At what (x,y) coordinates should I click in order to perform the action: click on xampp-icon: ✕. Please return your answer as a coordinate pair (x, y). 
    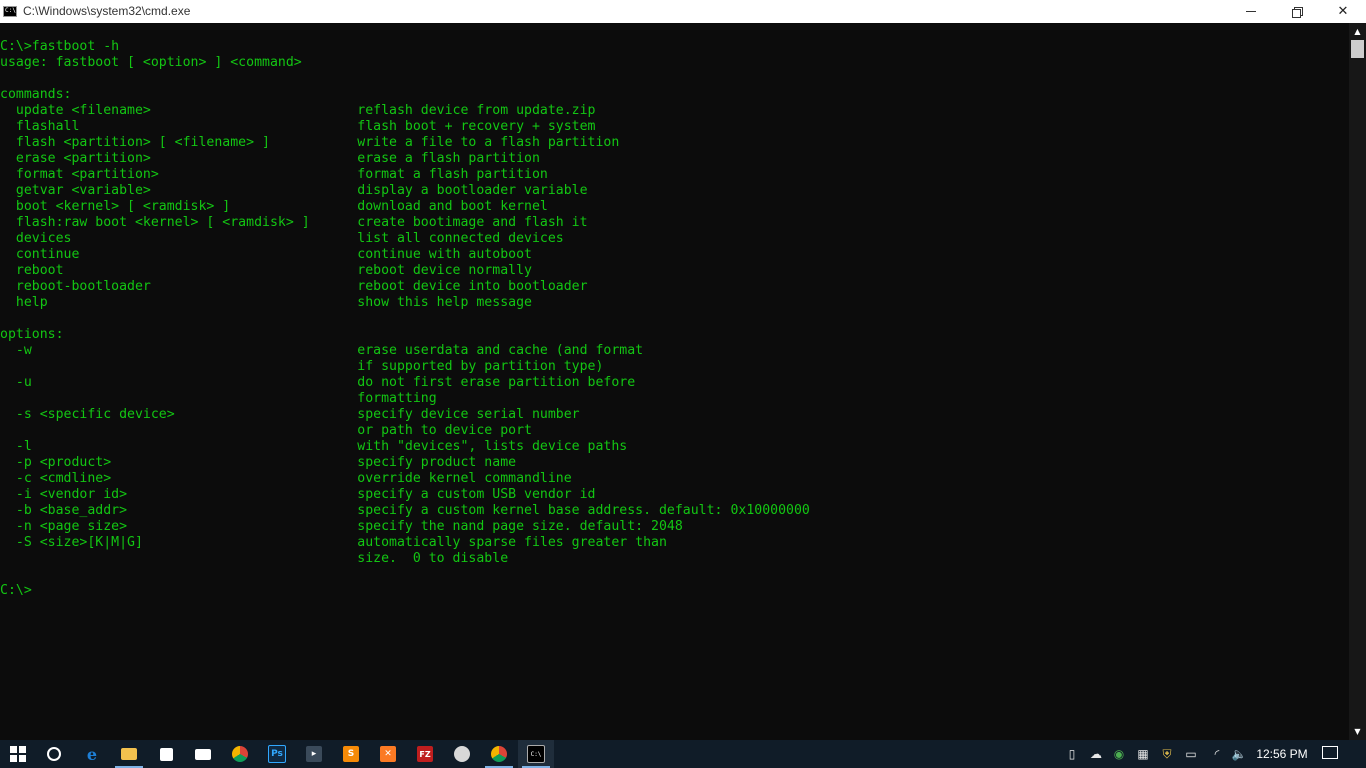
    Looking at the image, I should click on (388, 754).